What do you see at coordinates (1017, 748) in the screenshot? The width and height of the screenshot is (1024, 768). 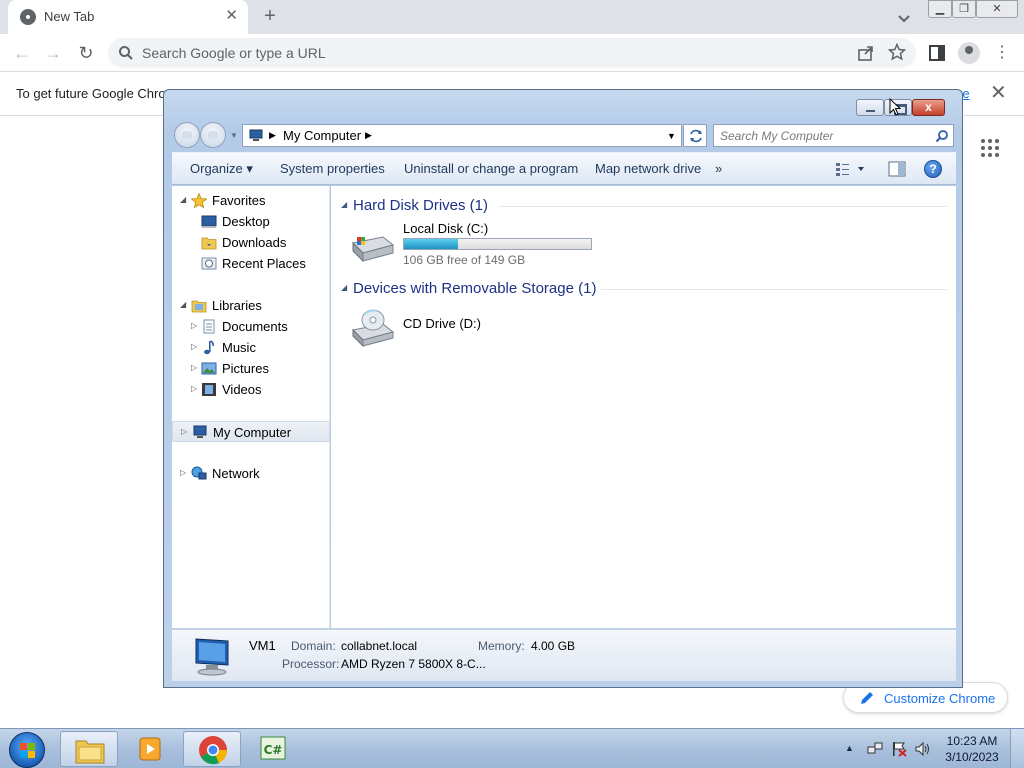 I see `show-desktop-button` at bounding box center [1017, 748].